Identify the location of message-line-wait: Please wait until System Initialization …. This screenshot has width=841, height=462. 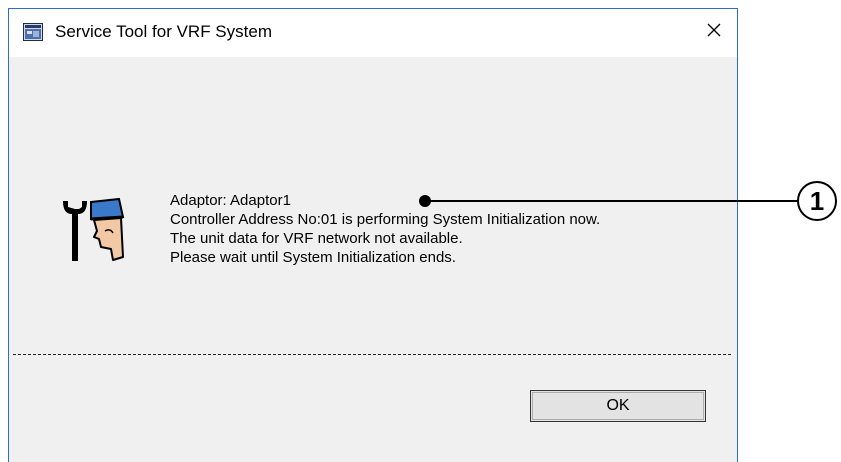
(313, 257).